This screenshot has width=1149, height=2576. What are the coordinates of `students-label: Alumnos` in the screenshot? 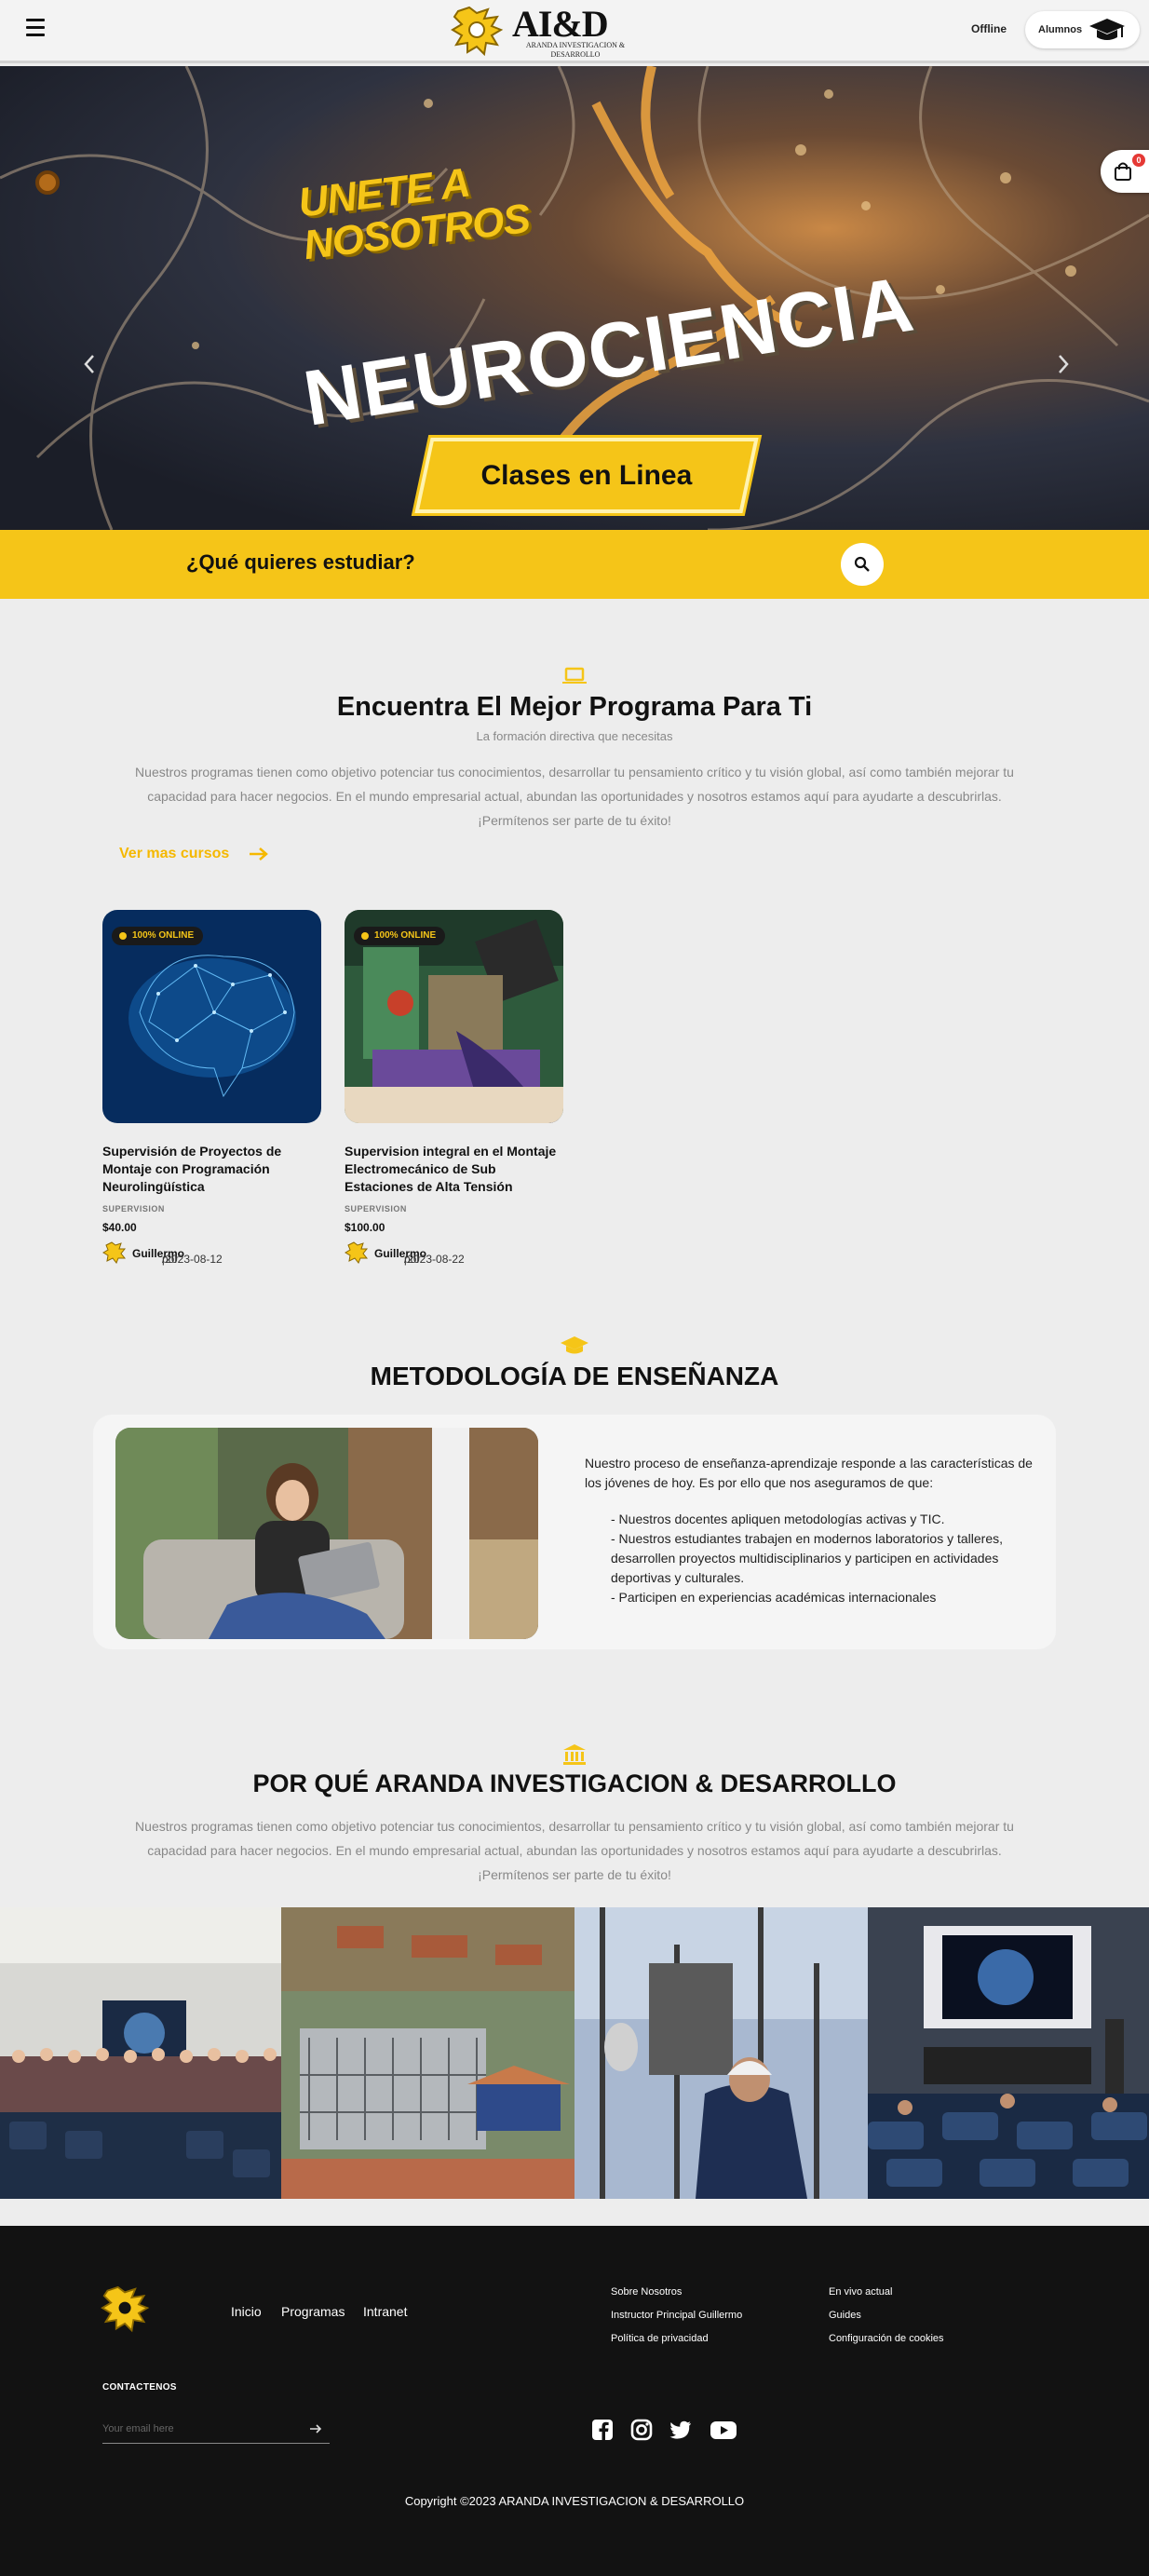 It's located at (1061, 29).